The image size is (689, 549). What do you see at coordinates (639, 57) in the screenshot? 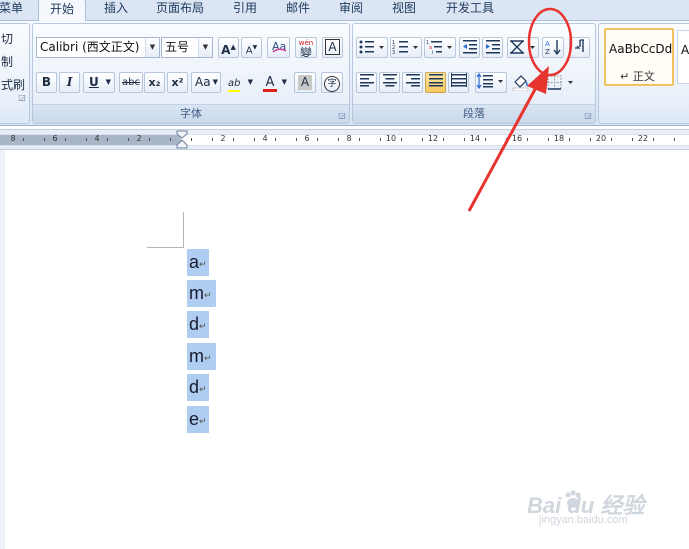
I see `style-normal: AaBbCcDd ↵ 正文` at bounding box center [639, 57].